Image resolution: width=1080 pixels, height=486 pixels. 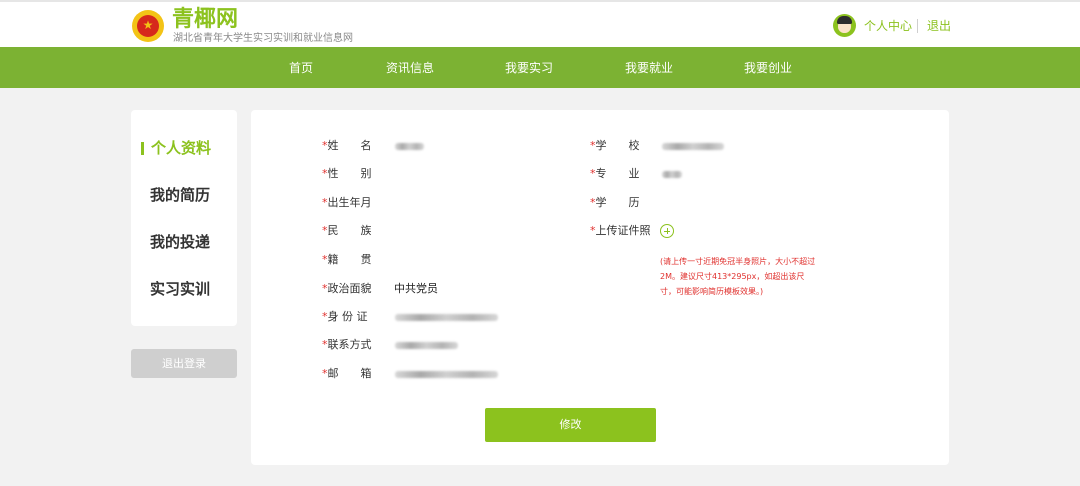 What do you see at coordinates (347, 259) in the screenshot?
I see `hometown-label: *籍 贯` at bounding box center [347, 259].